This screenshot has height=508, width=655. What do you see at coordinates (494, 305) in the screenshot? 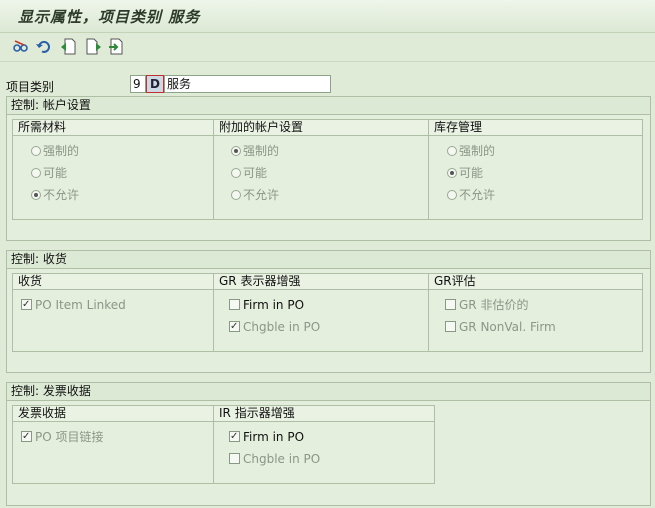
I see `checkbox-label: GR 非估价的` at bounding box center [494, 305].